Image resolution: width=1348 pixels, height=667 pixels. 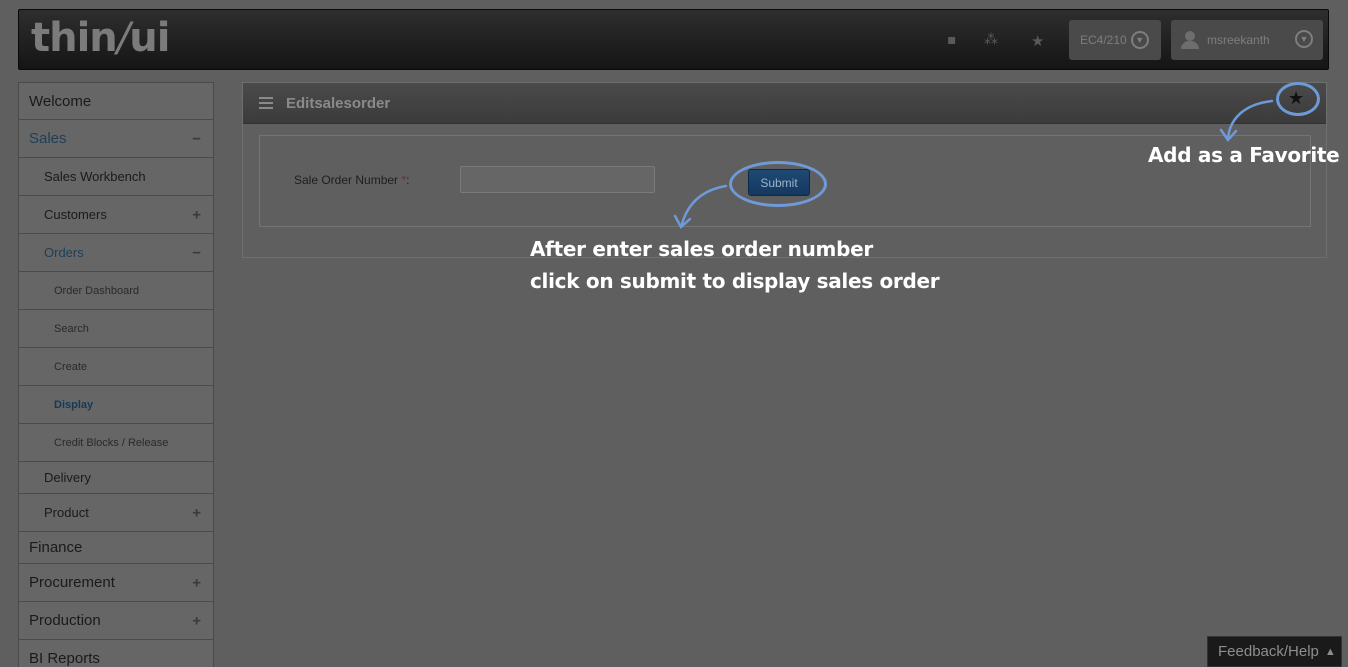 I want to click on feedback-label: Feedback/Help, so click(x=1268, y=651).